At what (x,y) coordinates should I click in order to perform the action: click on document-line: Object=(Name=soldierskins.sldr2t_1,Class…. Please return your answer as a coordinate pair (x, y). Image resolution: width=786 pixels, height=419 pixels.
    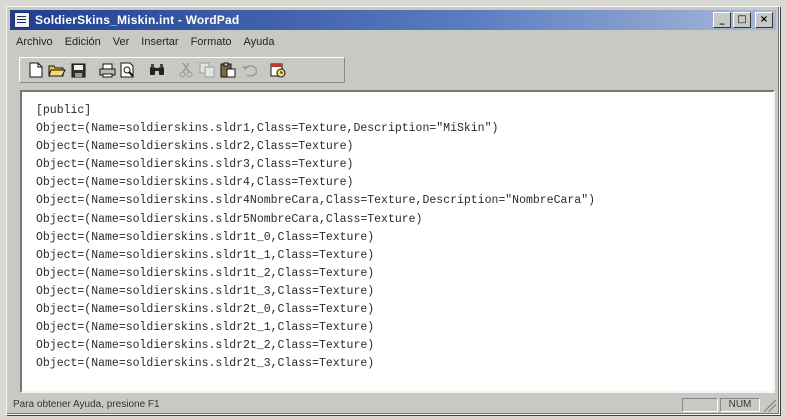
    Looking at the image, I should click on (315, 328).